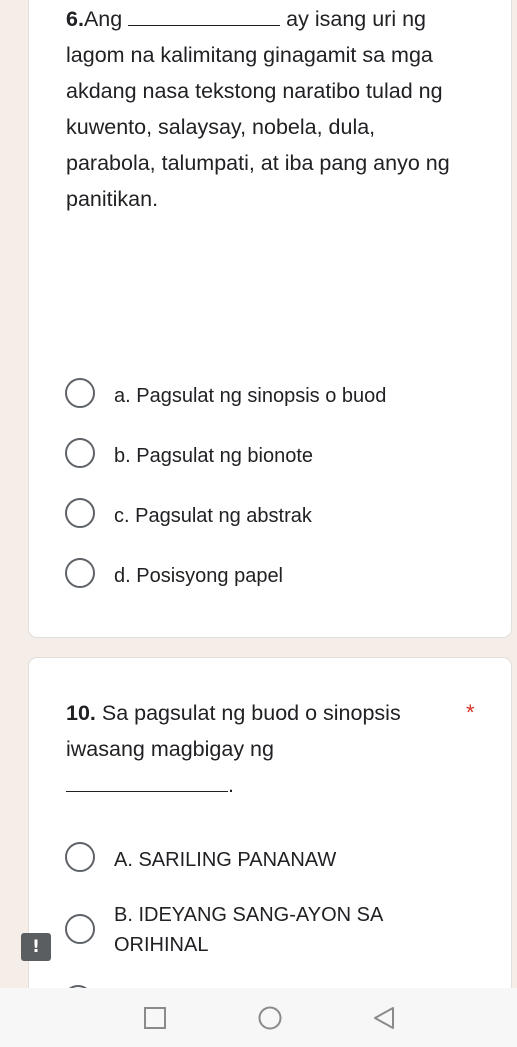  Describe the element at coordinates (248, 930) in the screenshot. I see `option-label: B. IDEYANG SANG-AYON SA ORIHINAL` at that location.